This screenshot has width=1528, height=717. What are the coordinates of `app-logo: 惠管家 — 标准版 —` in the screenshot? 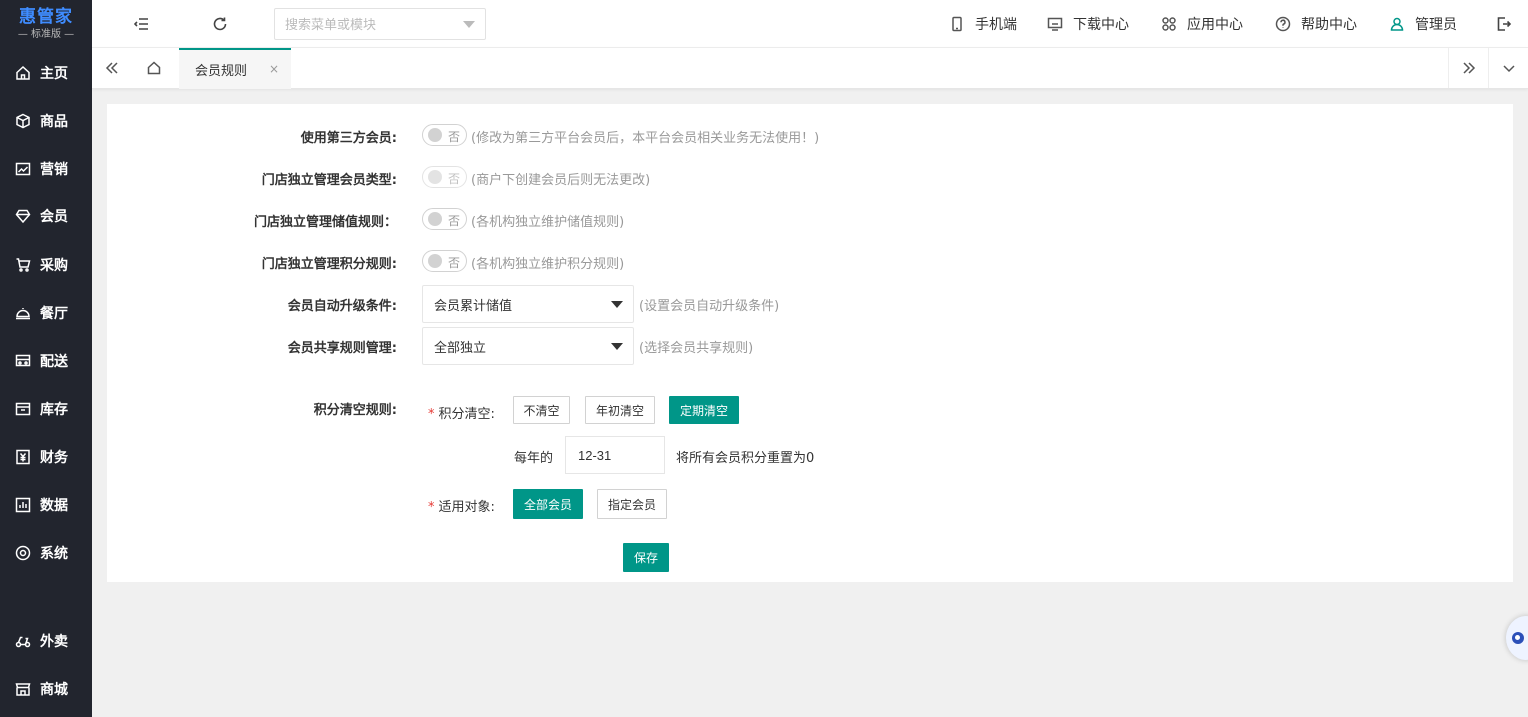 It's located at (46, 24).